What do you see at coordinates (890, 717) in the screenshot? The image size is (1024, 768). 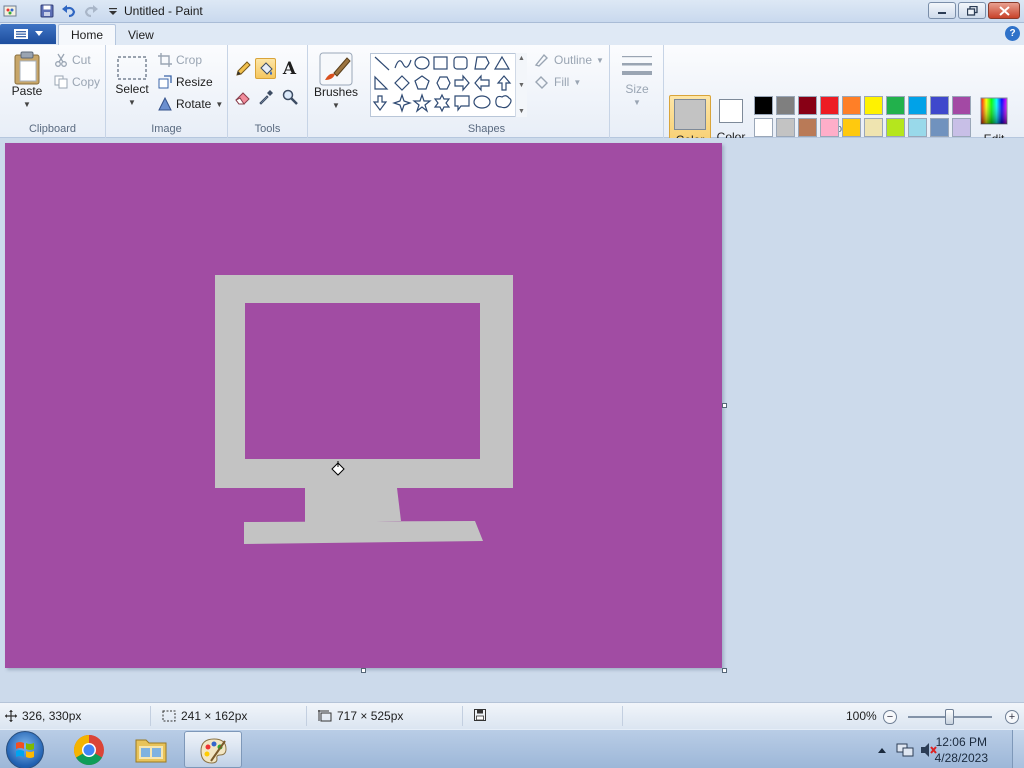 I see `zoom-out-button: −` at bounding box center [890, 717].